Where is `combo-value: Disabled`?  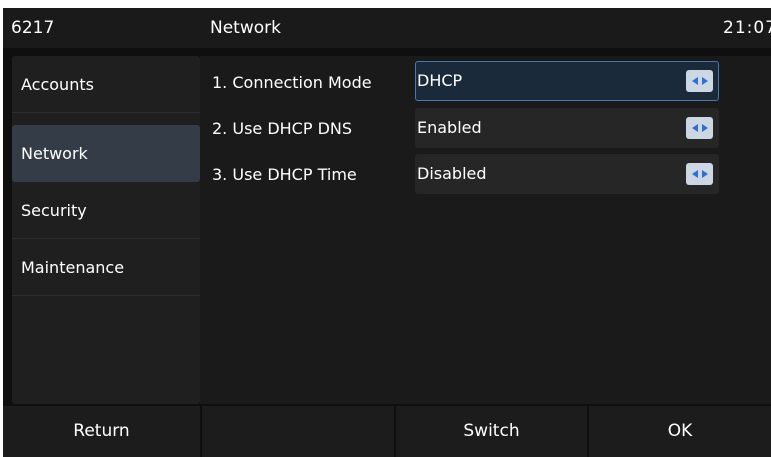 combo-value: Disabled is located at coordinates (452, 173).